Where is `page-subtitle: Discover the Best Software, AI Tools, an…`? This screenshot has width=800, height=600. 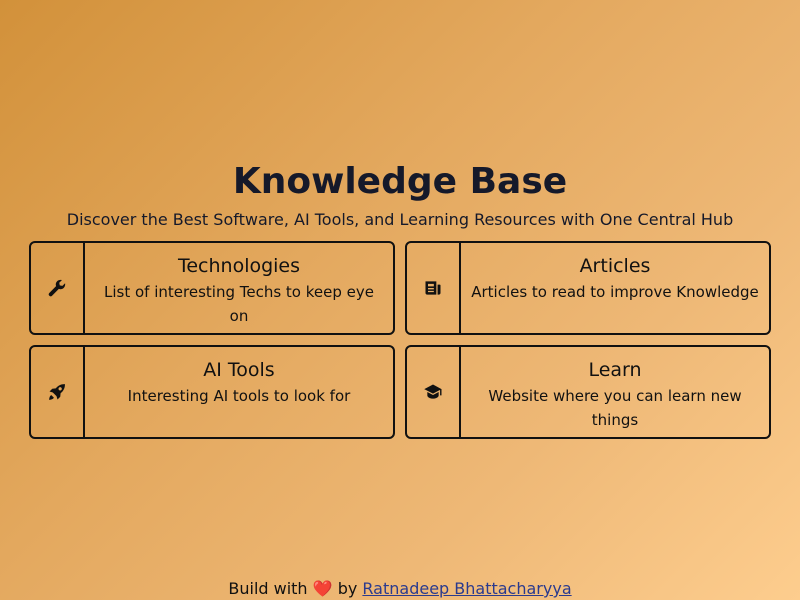
page-subtitle: Discover the Best Software, AI Tools, an… is located at coordinates (400, 219).